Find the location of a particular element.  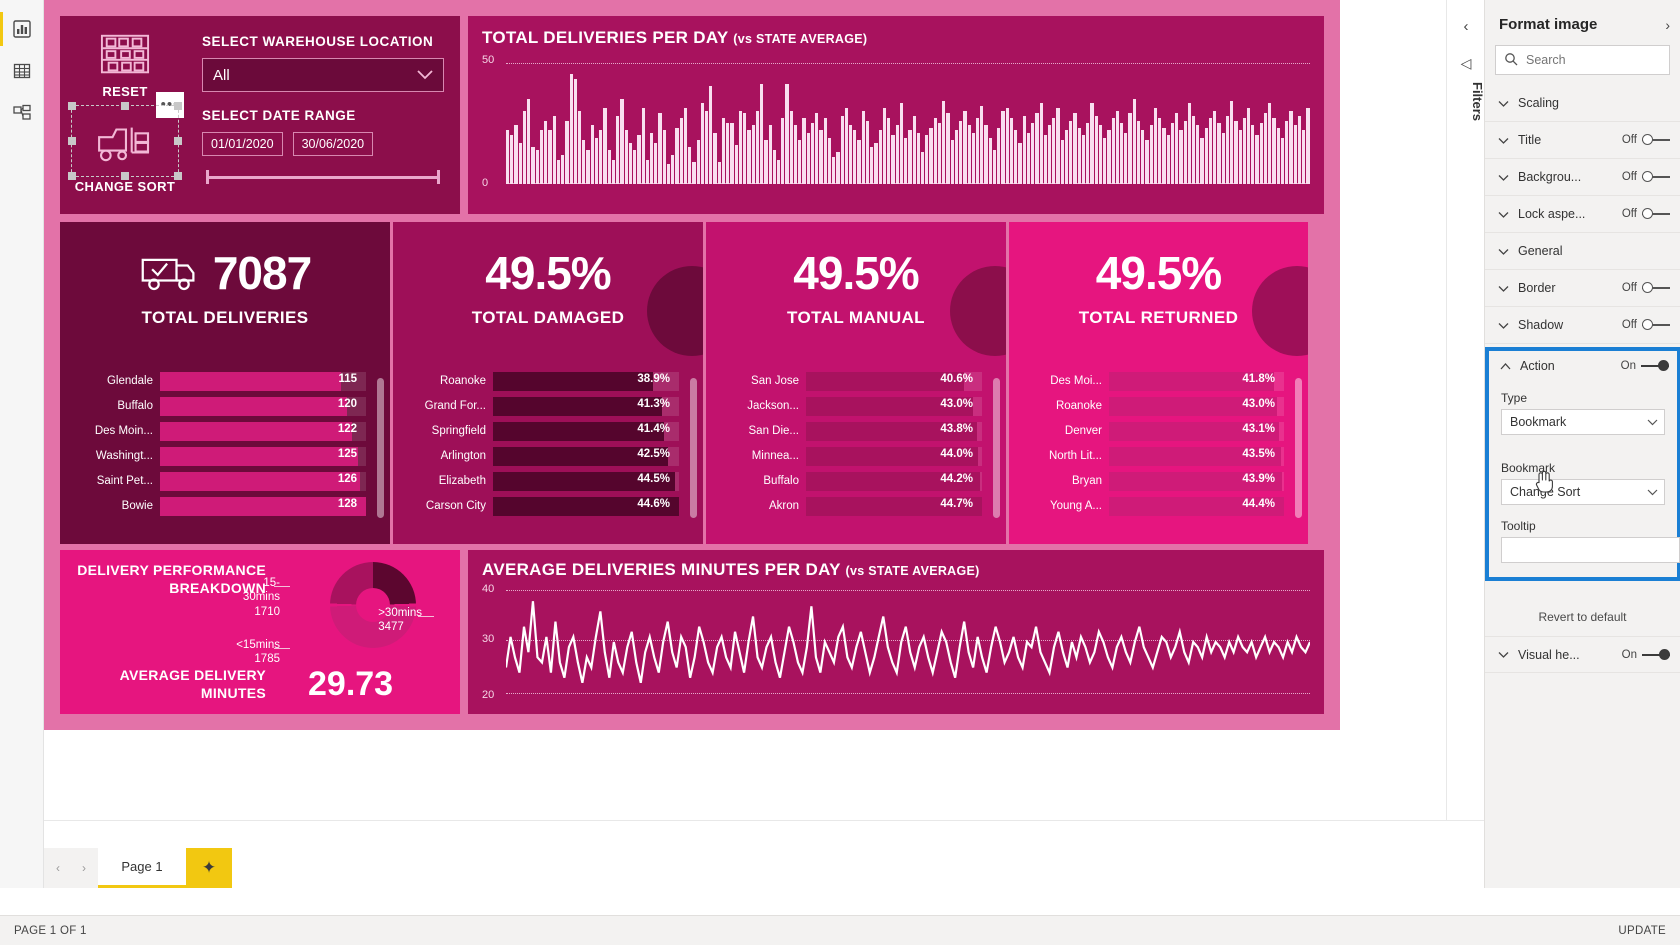

kpi-bar-row: North Lit... 43.5% is located at coordinates (1153, 456).